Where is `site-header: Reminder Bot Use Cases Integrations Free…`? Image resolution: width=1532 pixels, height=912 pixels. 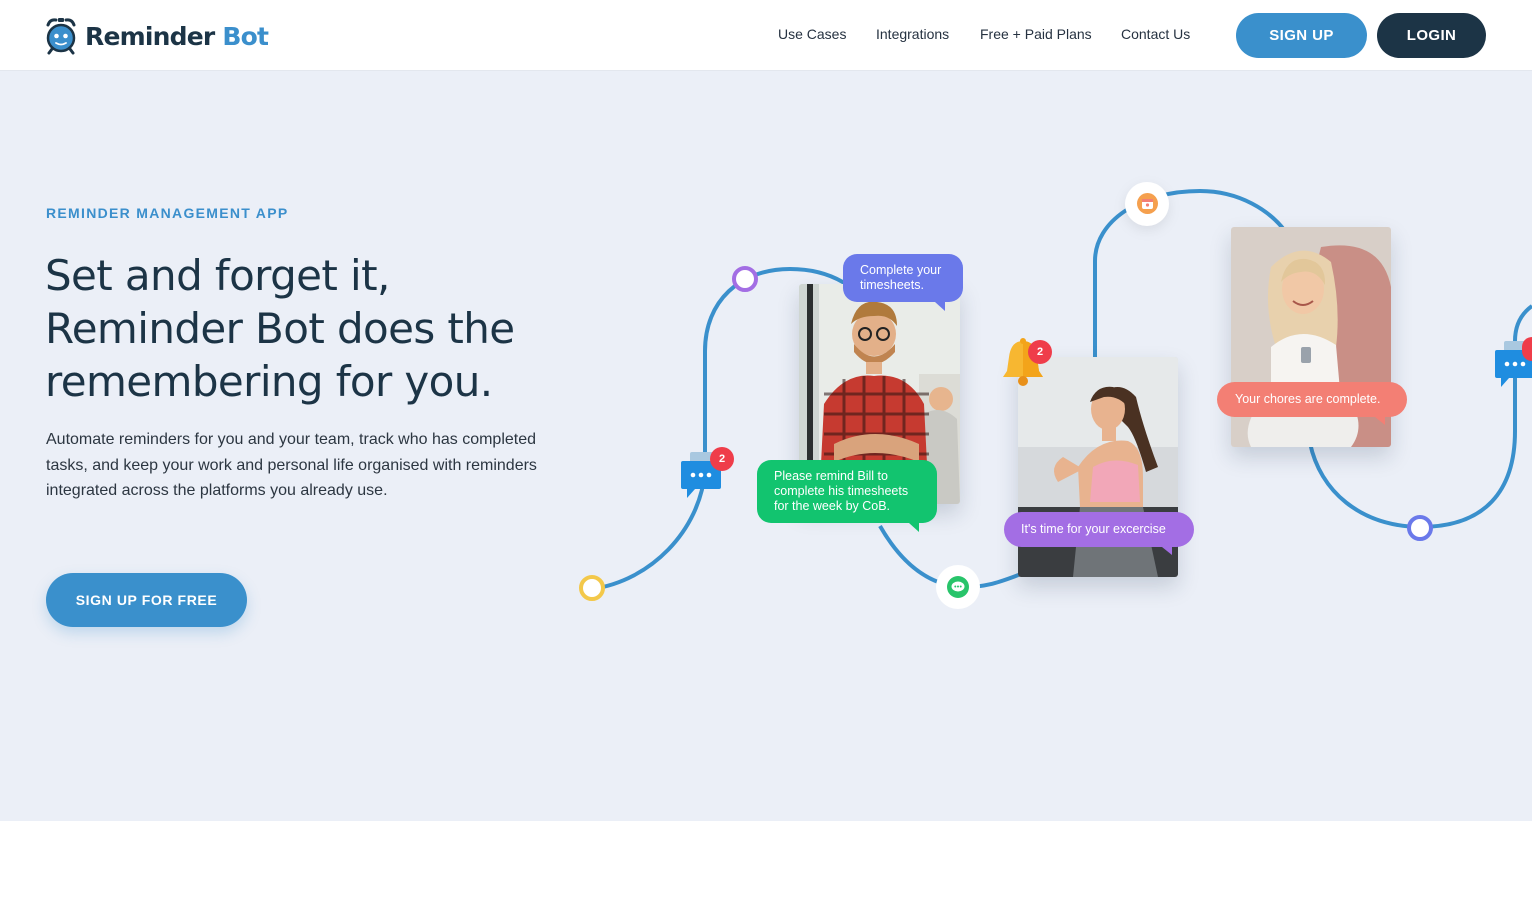
site-header: Reminder Bot Use Cases Integrations Free… is located at coordinates (766, 35).